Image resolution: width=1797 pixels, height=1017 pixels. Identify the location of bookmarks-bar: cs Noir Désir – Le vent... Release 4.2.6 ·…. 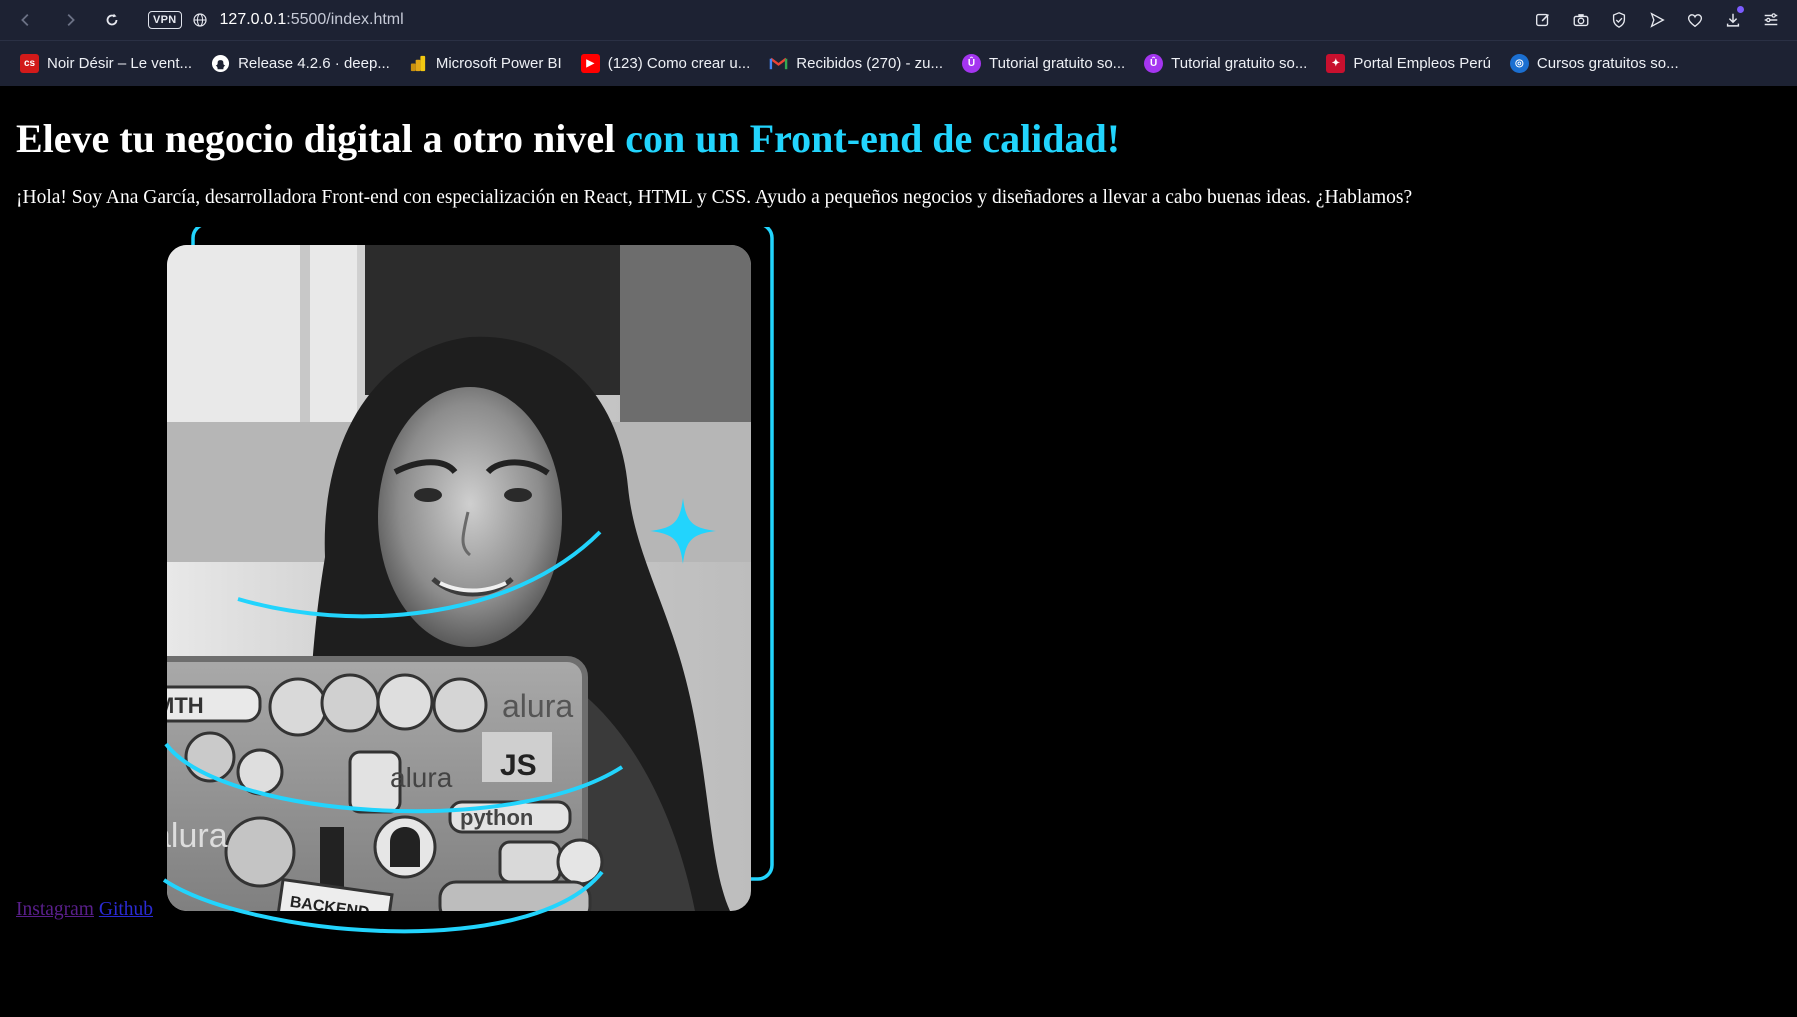
(898, 63).